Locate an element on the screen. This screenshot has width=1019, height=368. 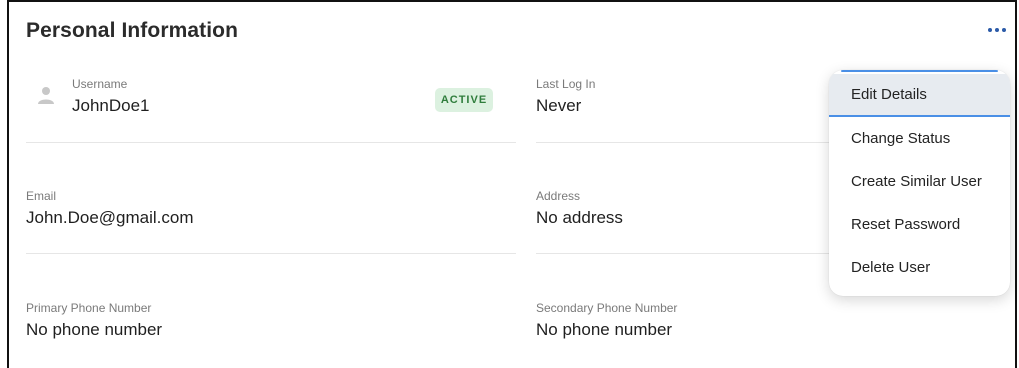
menu-item-delete-user: Delete User is located at coordinates (919, 267).